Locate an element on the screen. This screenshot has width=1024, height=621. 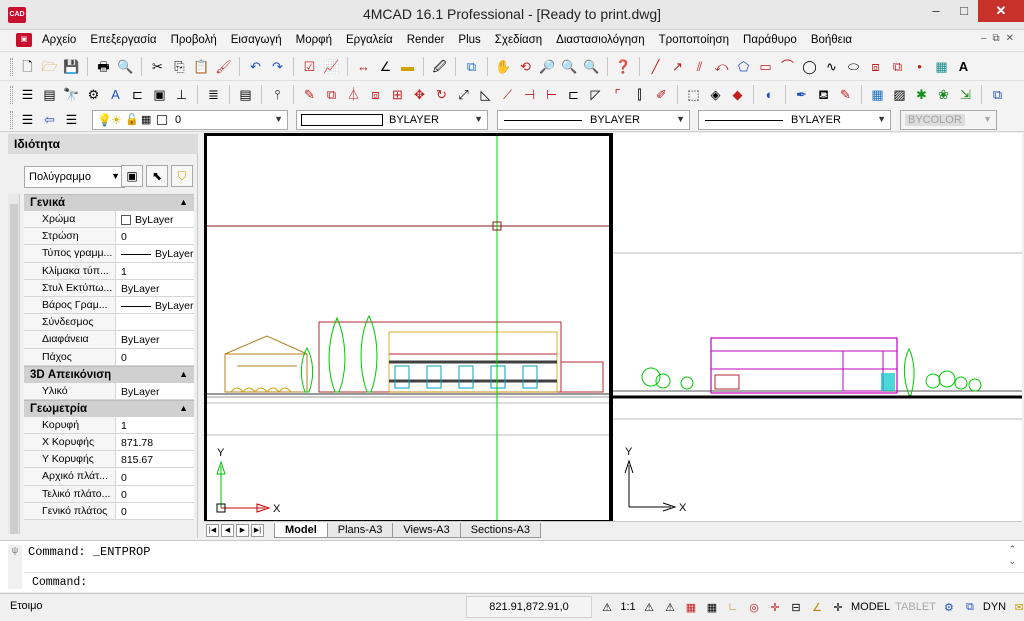
polar-icon: ◎ is located at coordinates (754, 607).